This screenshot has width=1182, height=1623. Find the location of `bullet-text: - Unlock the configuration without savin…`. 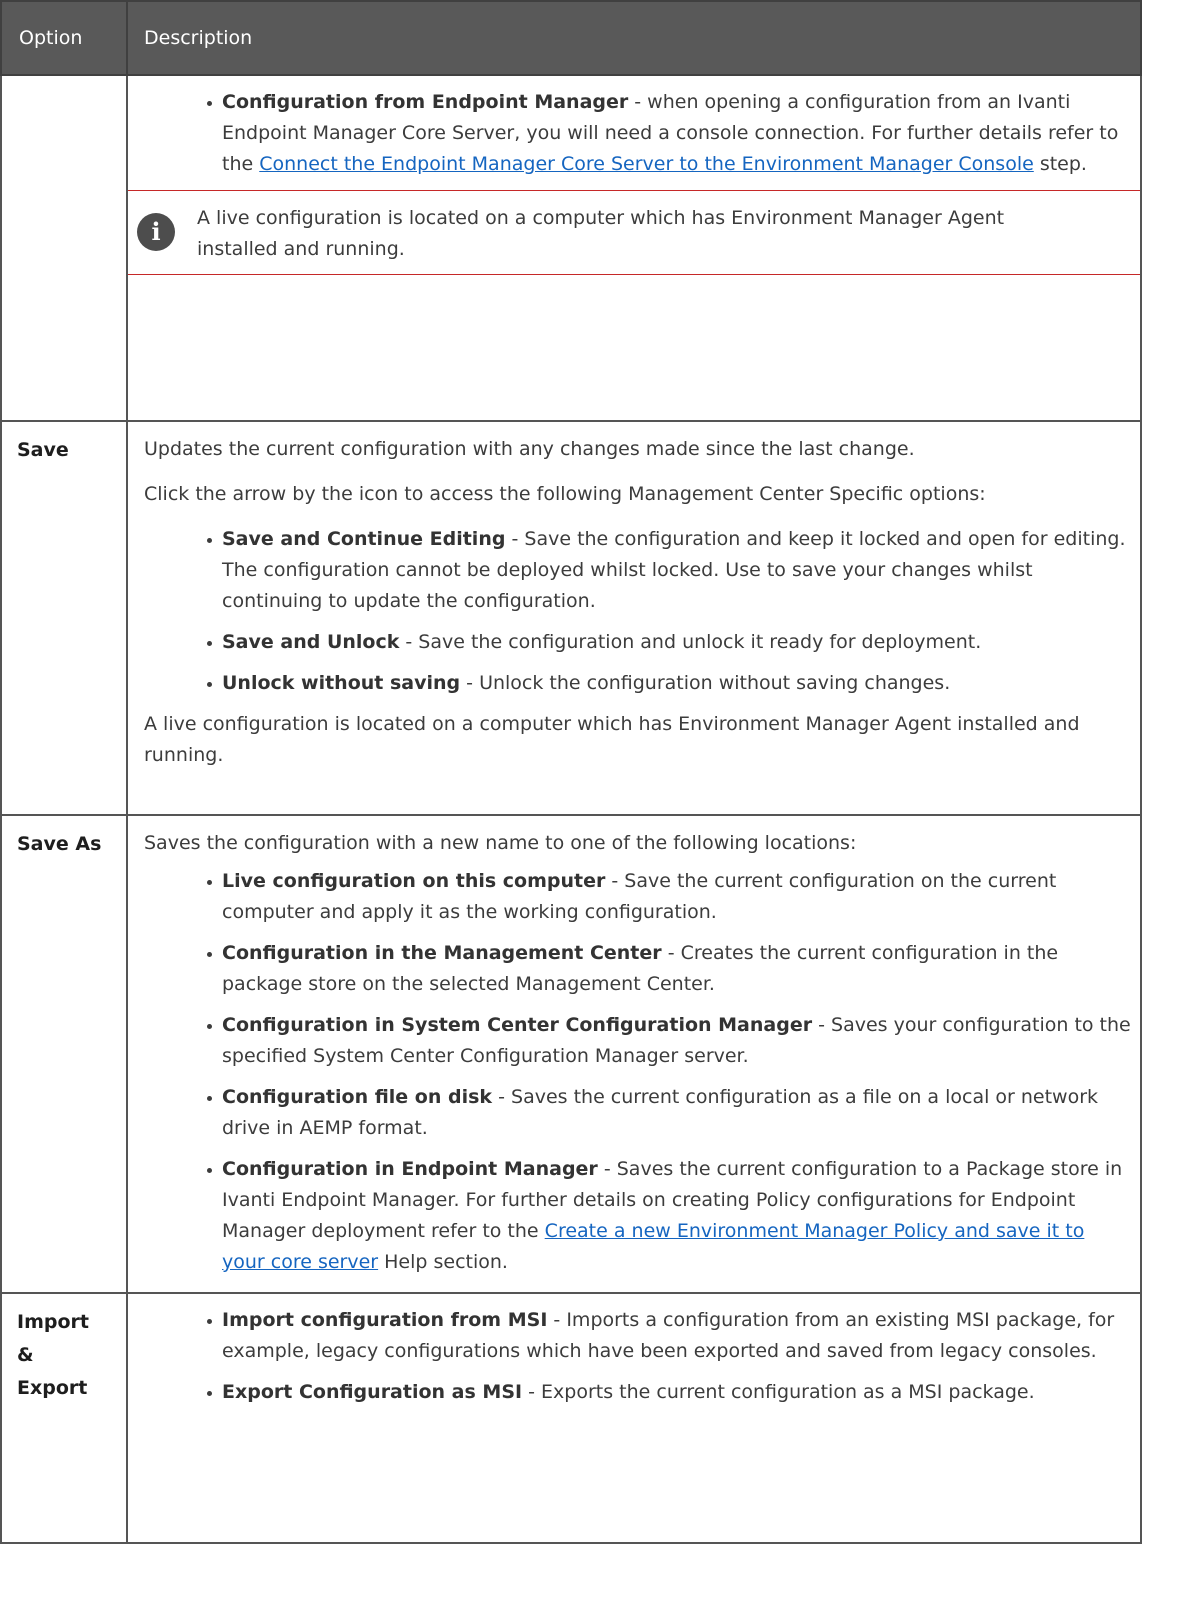

bullet-text: - Unlock the configuration without savin… is located at coordinates (705, 683).